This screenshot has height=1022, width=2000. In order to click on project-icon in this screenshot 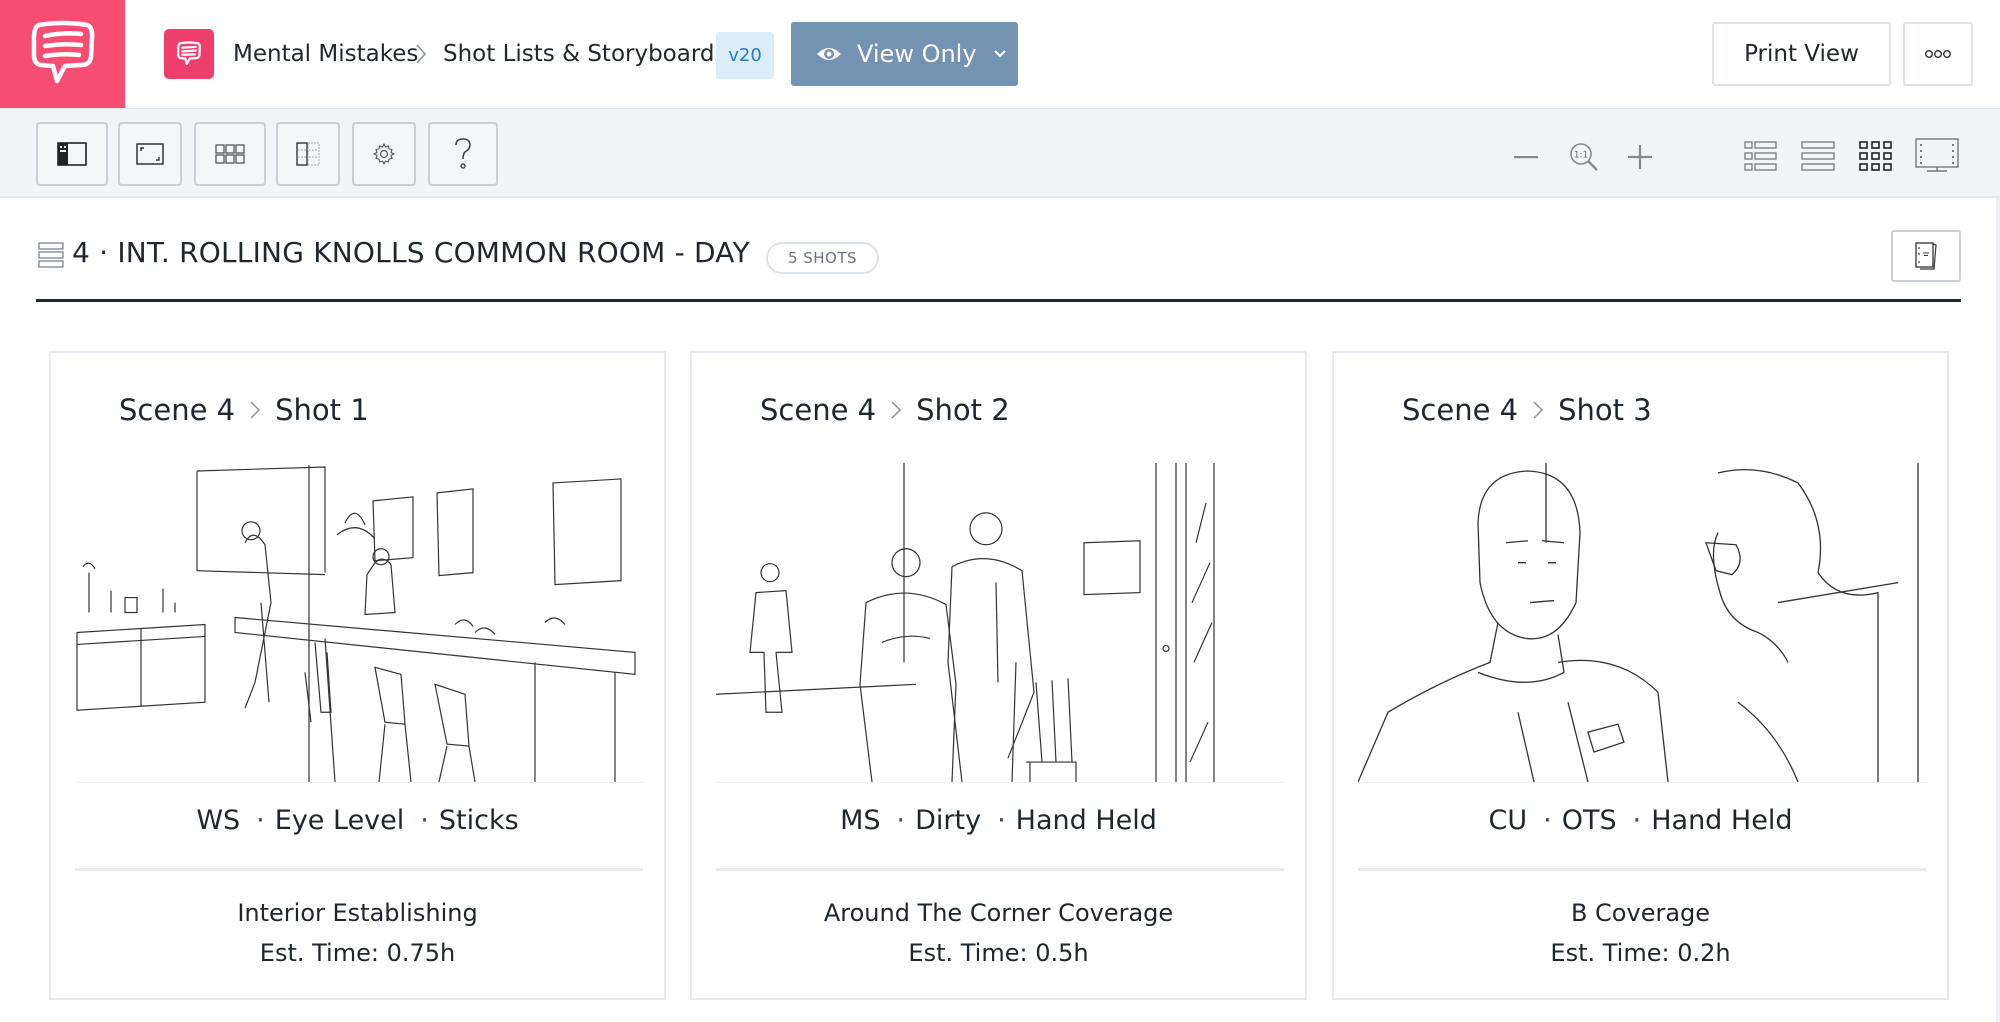, I will do `click(189, 54)`.